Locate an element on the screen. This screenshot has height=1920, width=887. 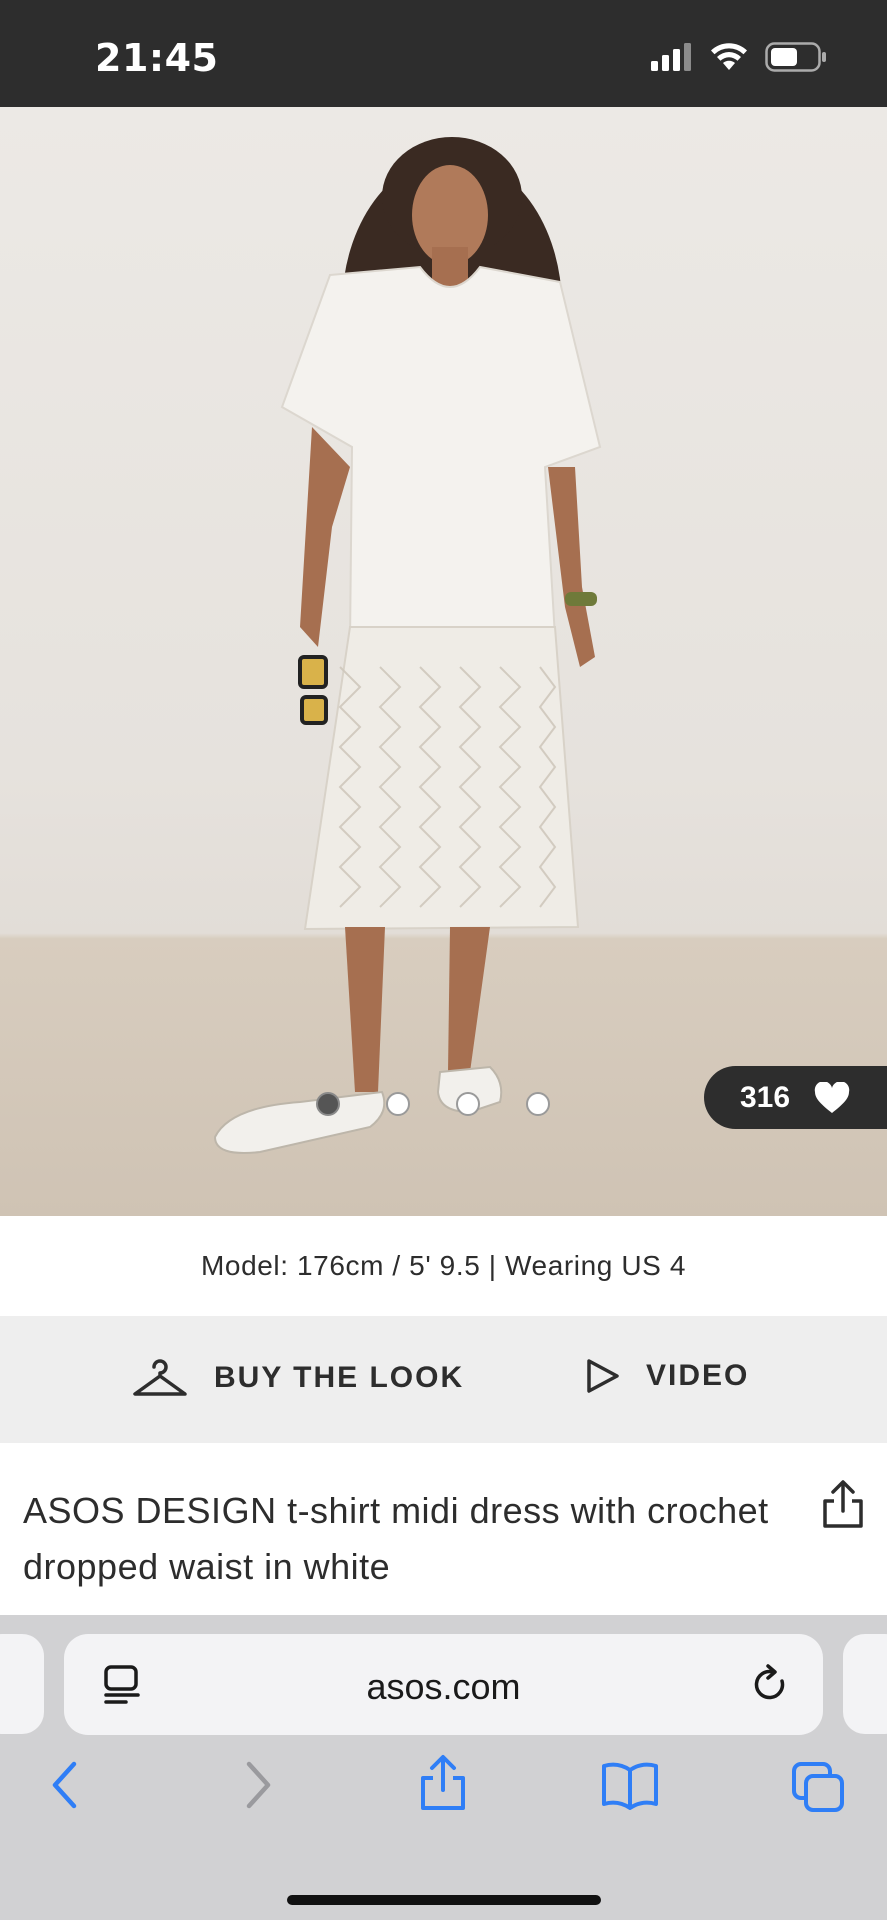
hanger-icon is located at coordinates (160, 1377).